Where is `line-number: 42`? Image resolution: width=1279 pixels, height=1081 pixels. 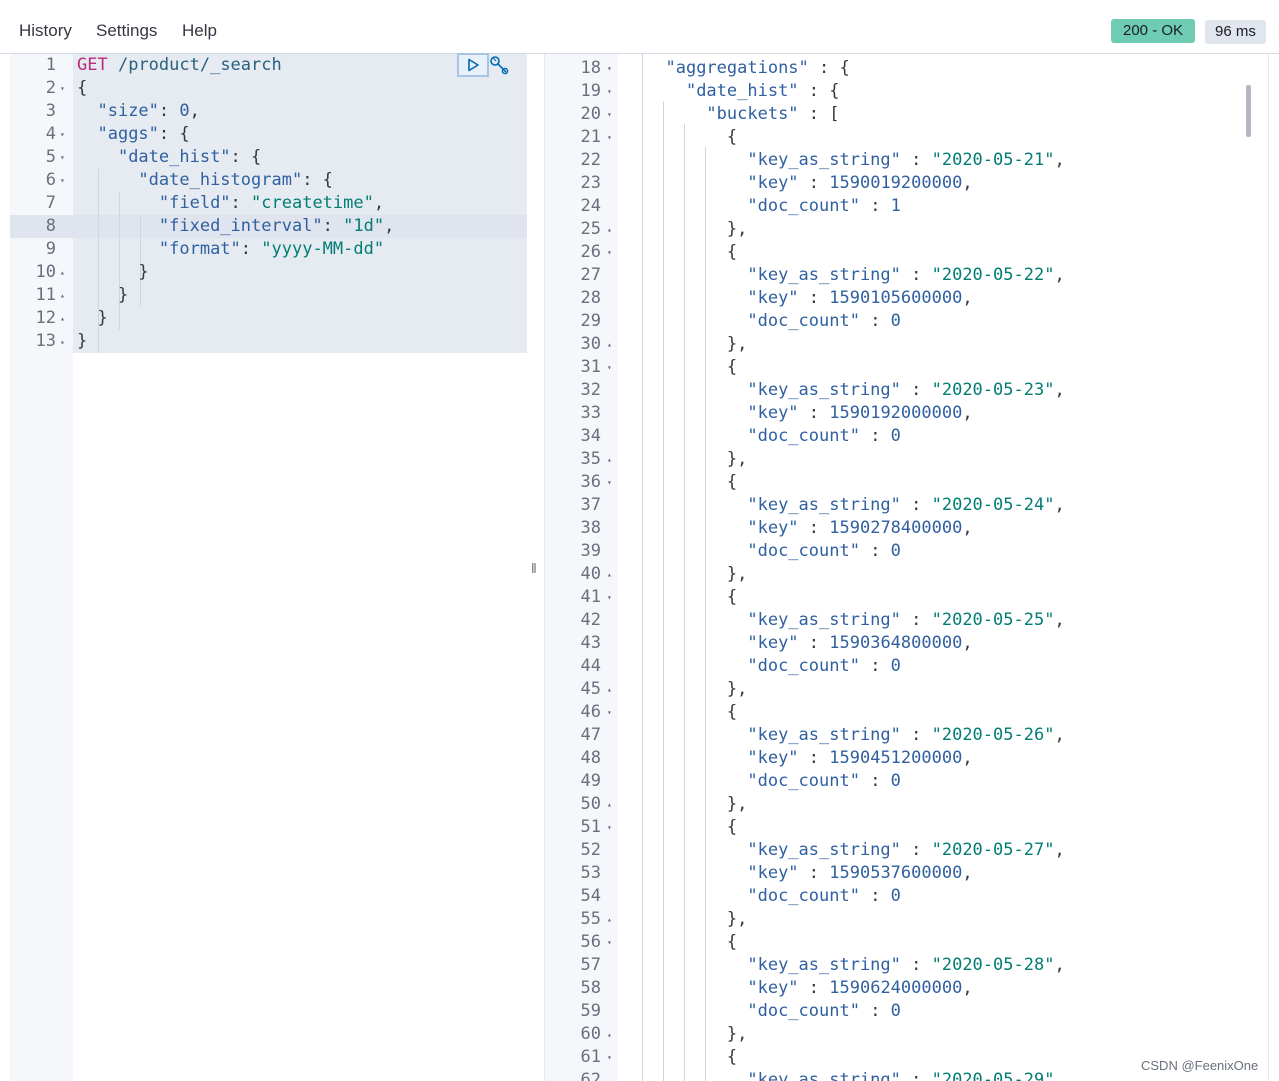 line-number: 42 is located at coordinates (590, 620).